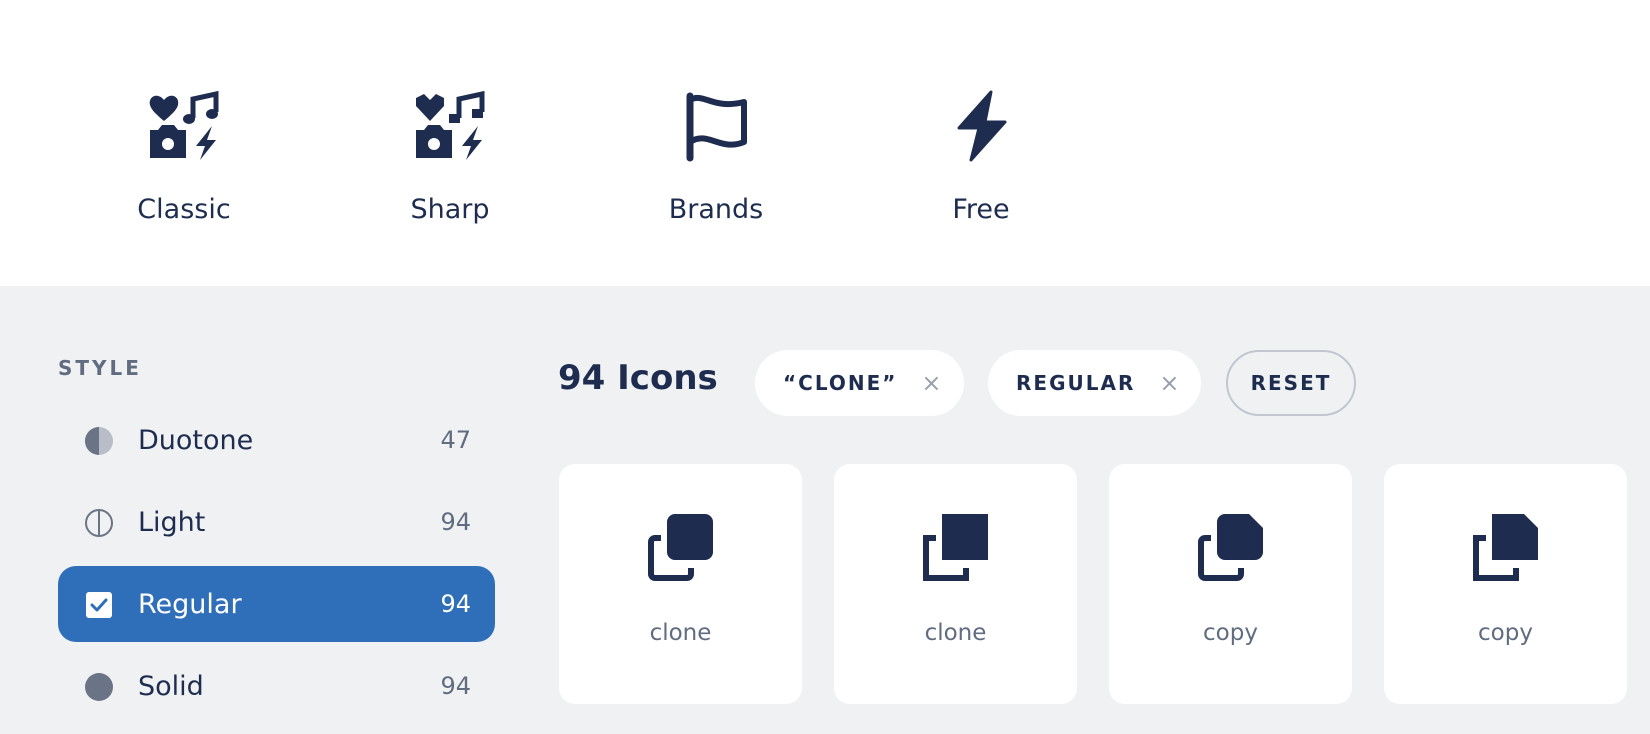 The width and height of the screenshot is (1650, 734). Describe the element at coordinates (450, 165) in the screenshot. I see `family-sharp: Sharp` at that location.